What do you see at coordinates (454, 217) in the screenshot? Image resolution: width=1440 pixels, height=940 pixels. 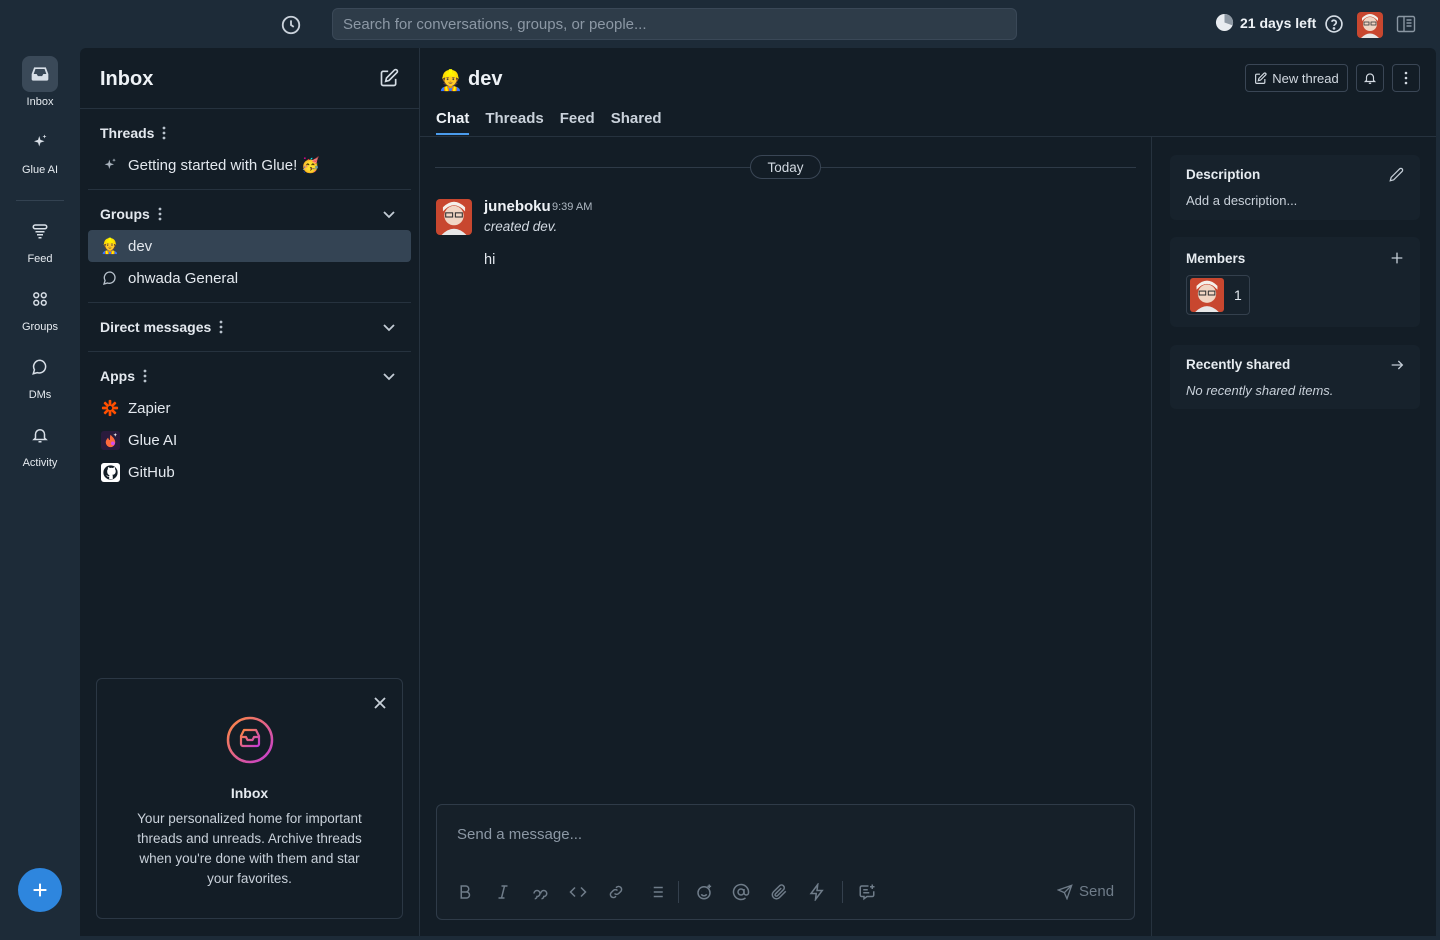 I see `message-avatar` at bounding box center [454, 217].